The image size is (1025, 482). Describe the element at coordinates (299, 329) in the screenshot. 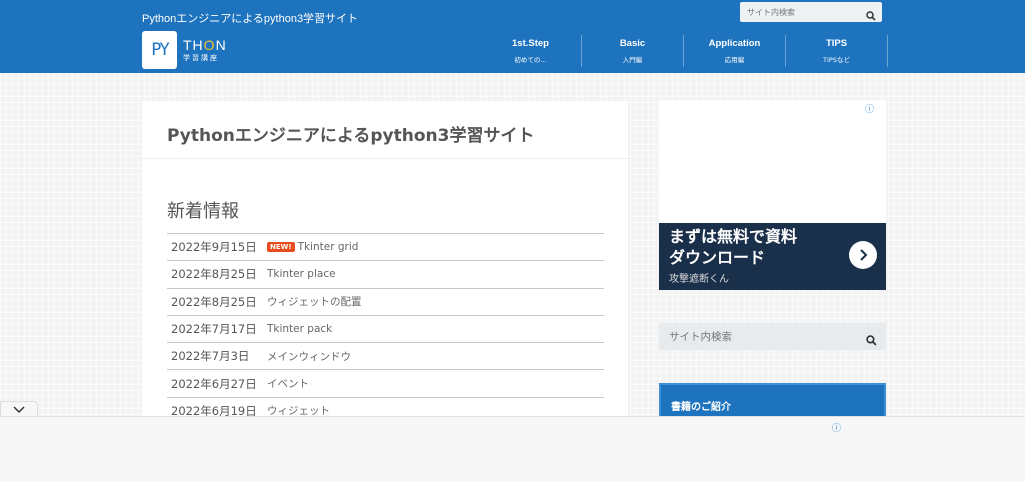

I see `news-title: Tkinter pack` at that location.